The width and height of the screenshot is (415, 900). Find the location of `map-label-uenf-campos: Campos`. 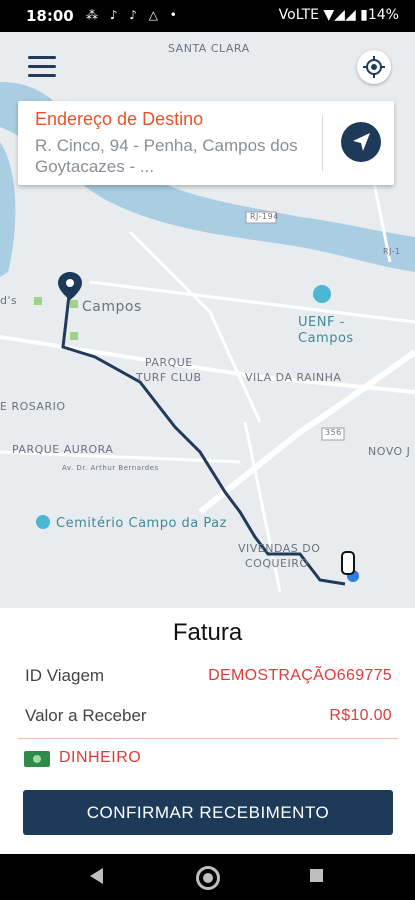

map-label-uenf-campos: Campos is located at coordinates (326, 338).